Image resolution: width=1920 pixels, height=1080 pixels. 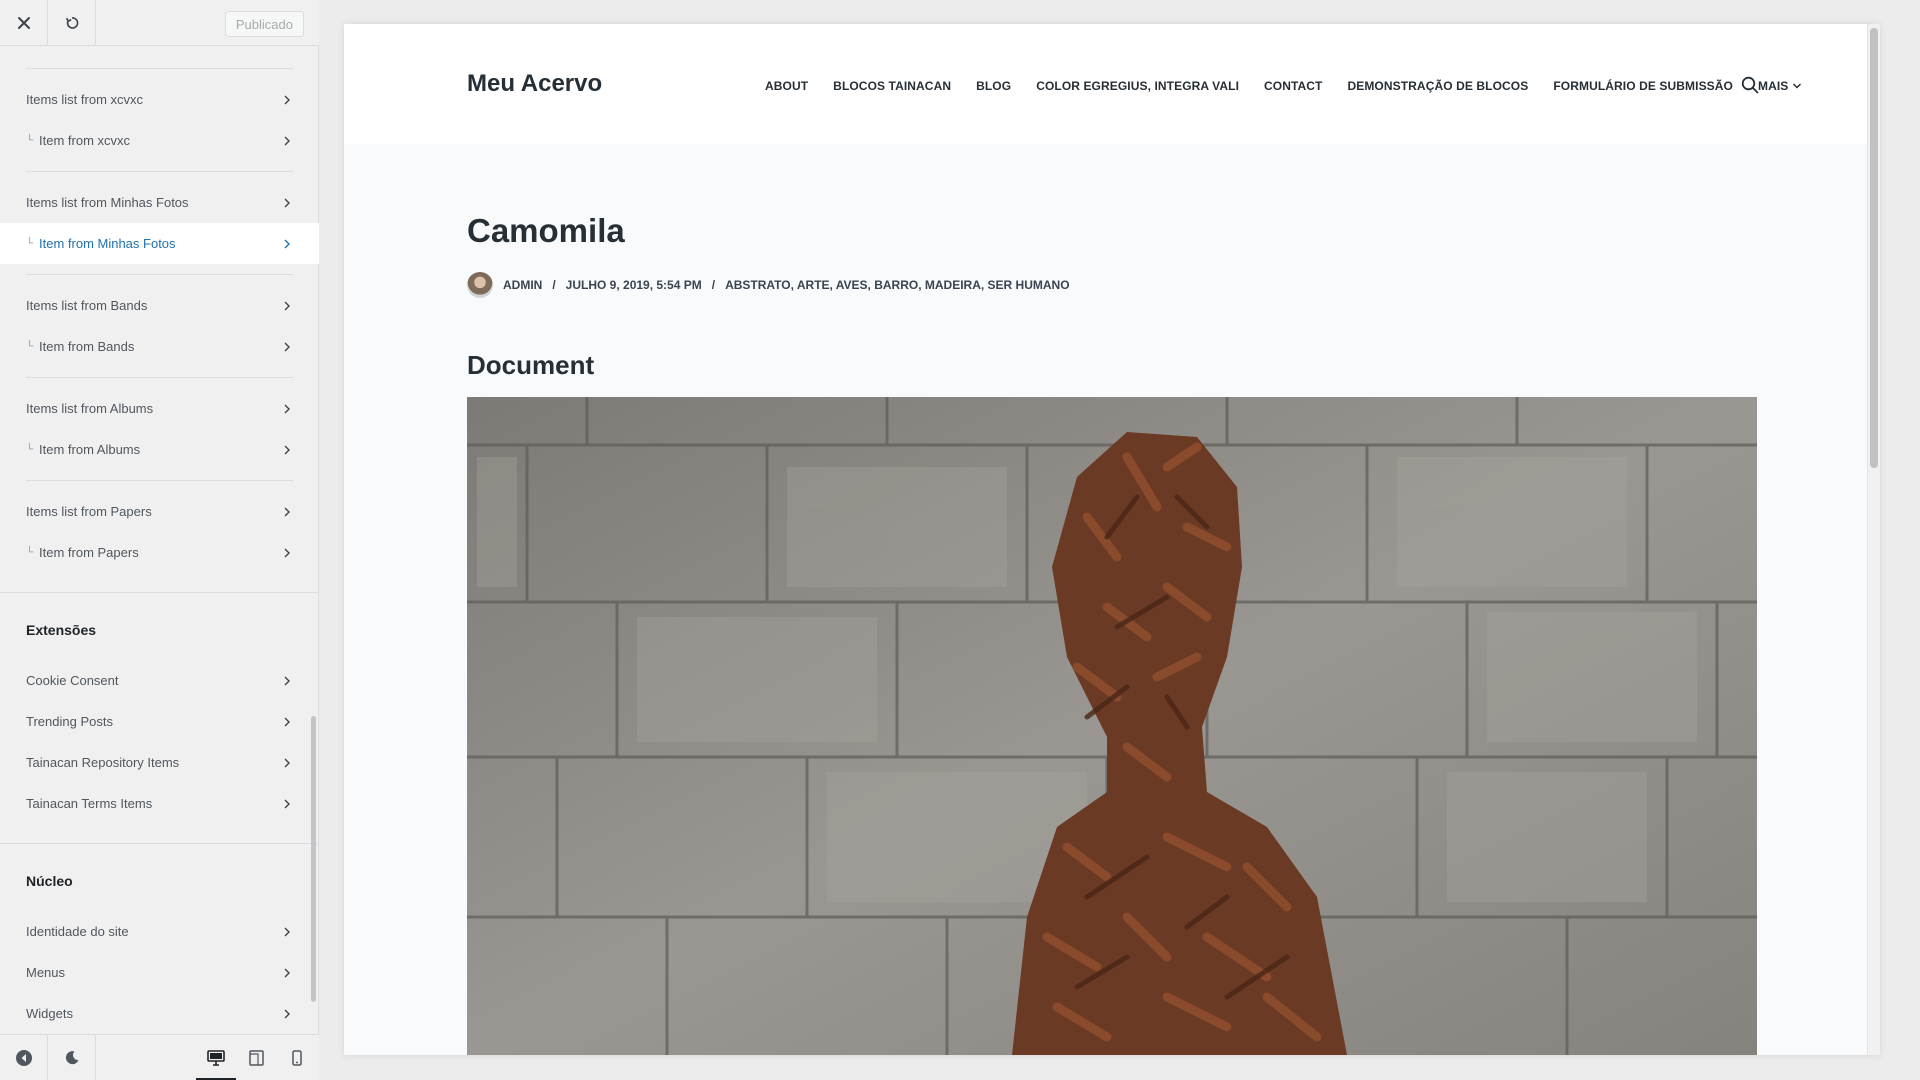 I want to click on extensions-section-title: Extensões, so click(x=61, y=630).